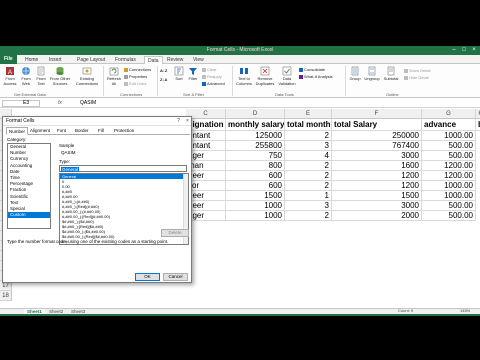 The height and width of the screenshot is (360, 480). What do you see at coordinates (377, 216) in the screenshot?
I see `table-cell: 2000` at bounding box center [377, 216].